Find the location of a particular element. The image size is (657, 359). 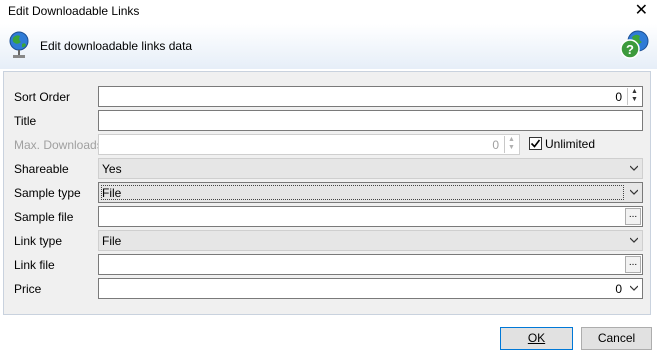

ok-button: OK is located at coordinates (536, 338).